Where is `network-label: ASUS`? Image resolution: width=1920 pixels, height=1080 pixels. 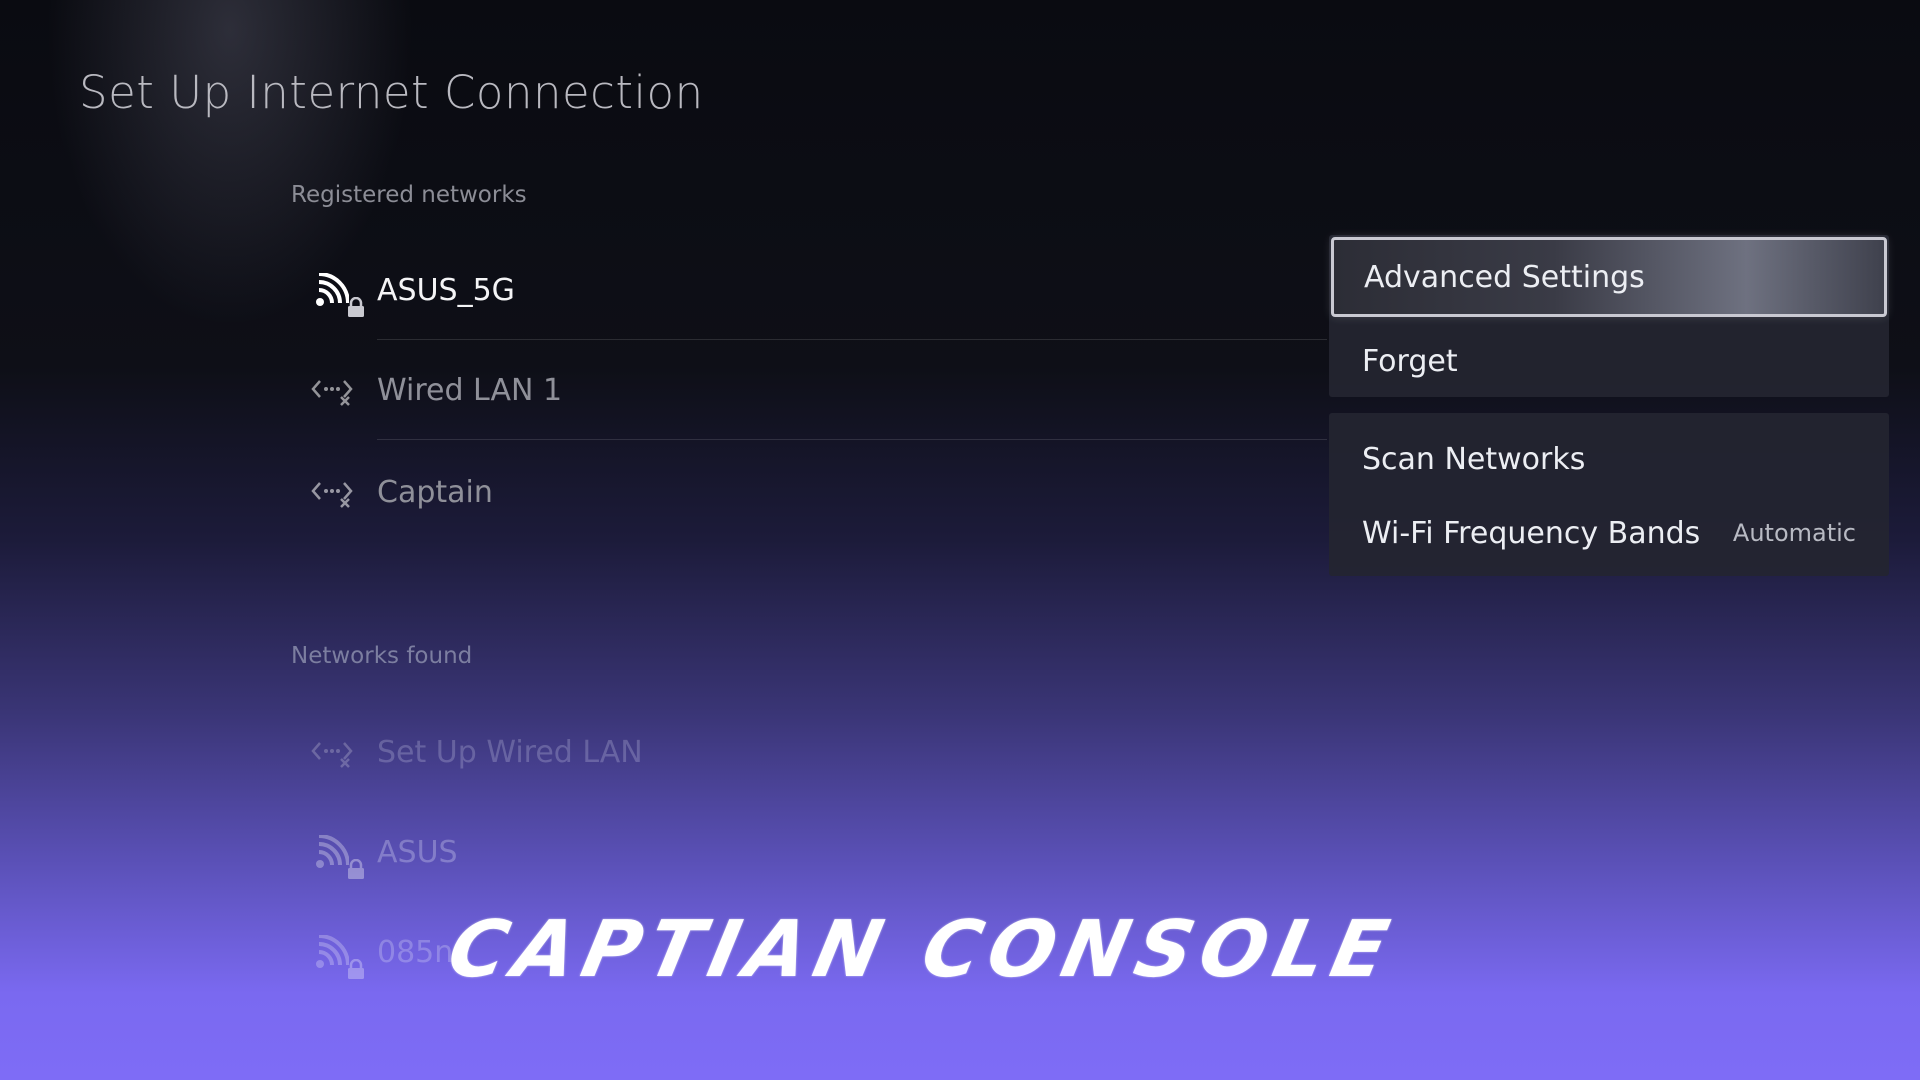 network-label: ASUS is located at coordinates (417, 852).